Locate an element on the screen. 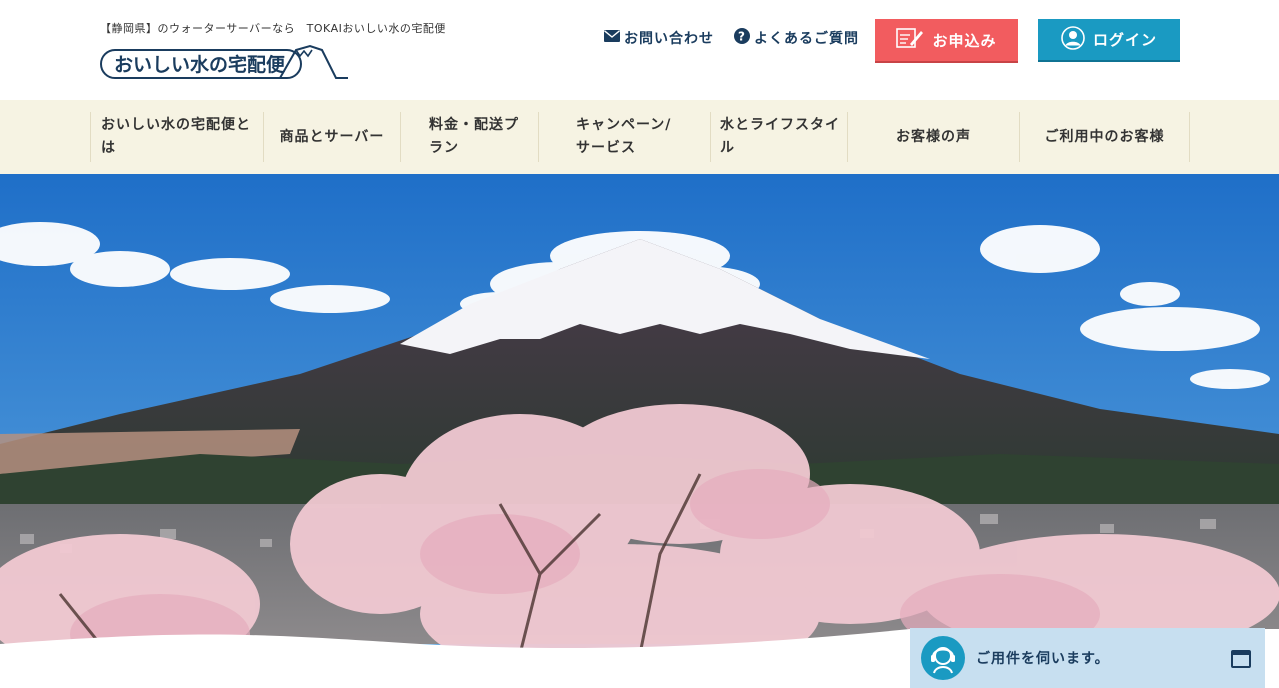 The width and height of the screenshot is (1279, 688). envelope-icon is located at coordinates (612, 38).